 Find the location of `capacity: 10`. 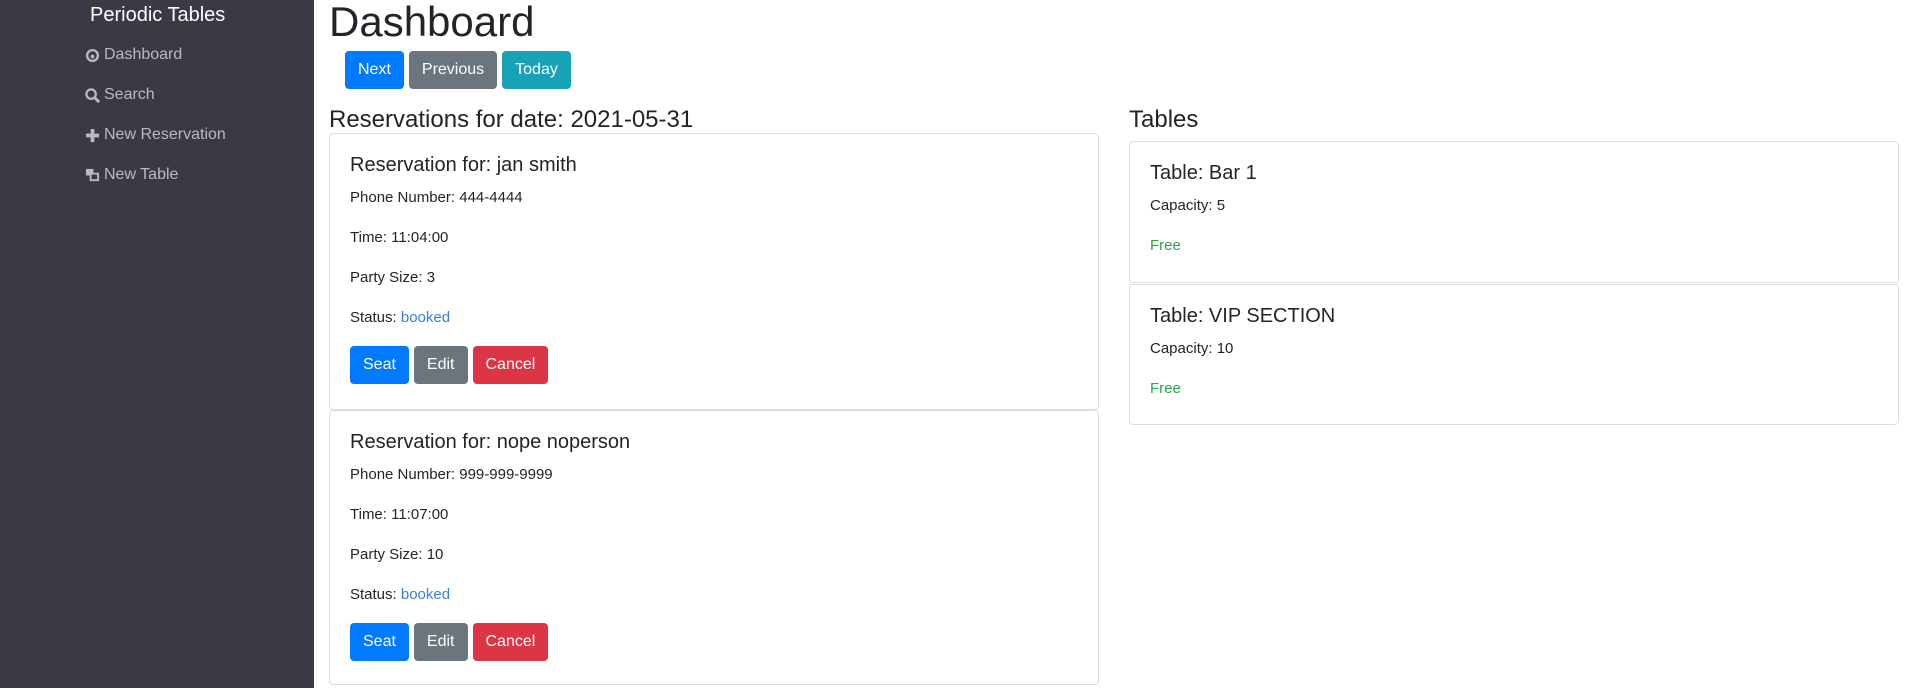

capacity: 10 is located at coordinates (1225, 348).